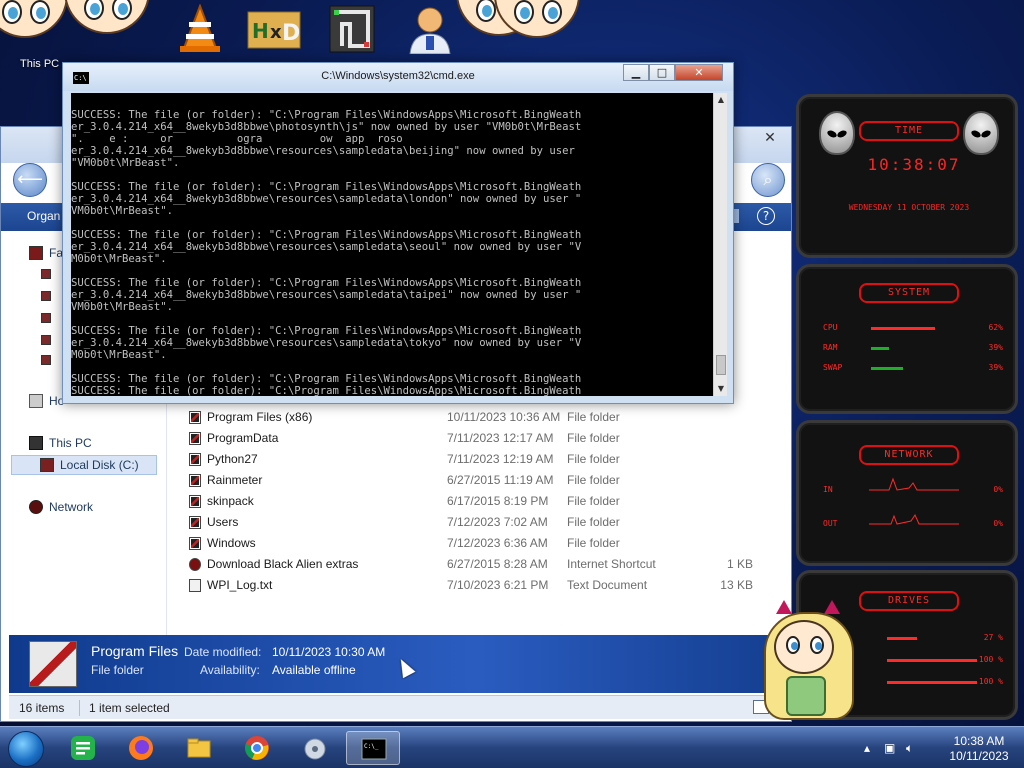 Image resolution: width=1024 pixels, height=768 pixels. What do you see at coordinates (99, 465) in the screenshot?
I see `nav-local-disk-label: Local Disk (C:)` at bounding box center [99, 465].